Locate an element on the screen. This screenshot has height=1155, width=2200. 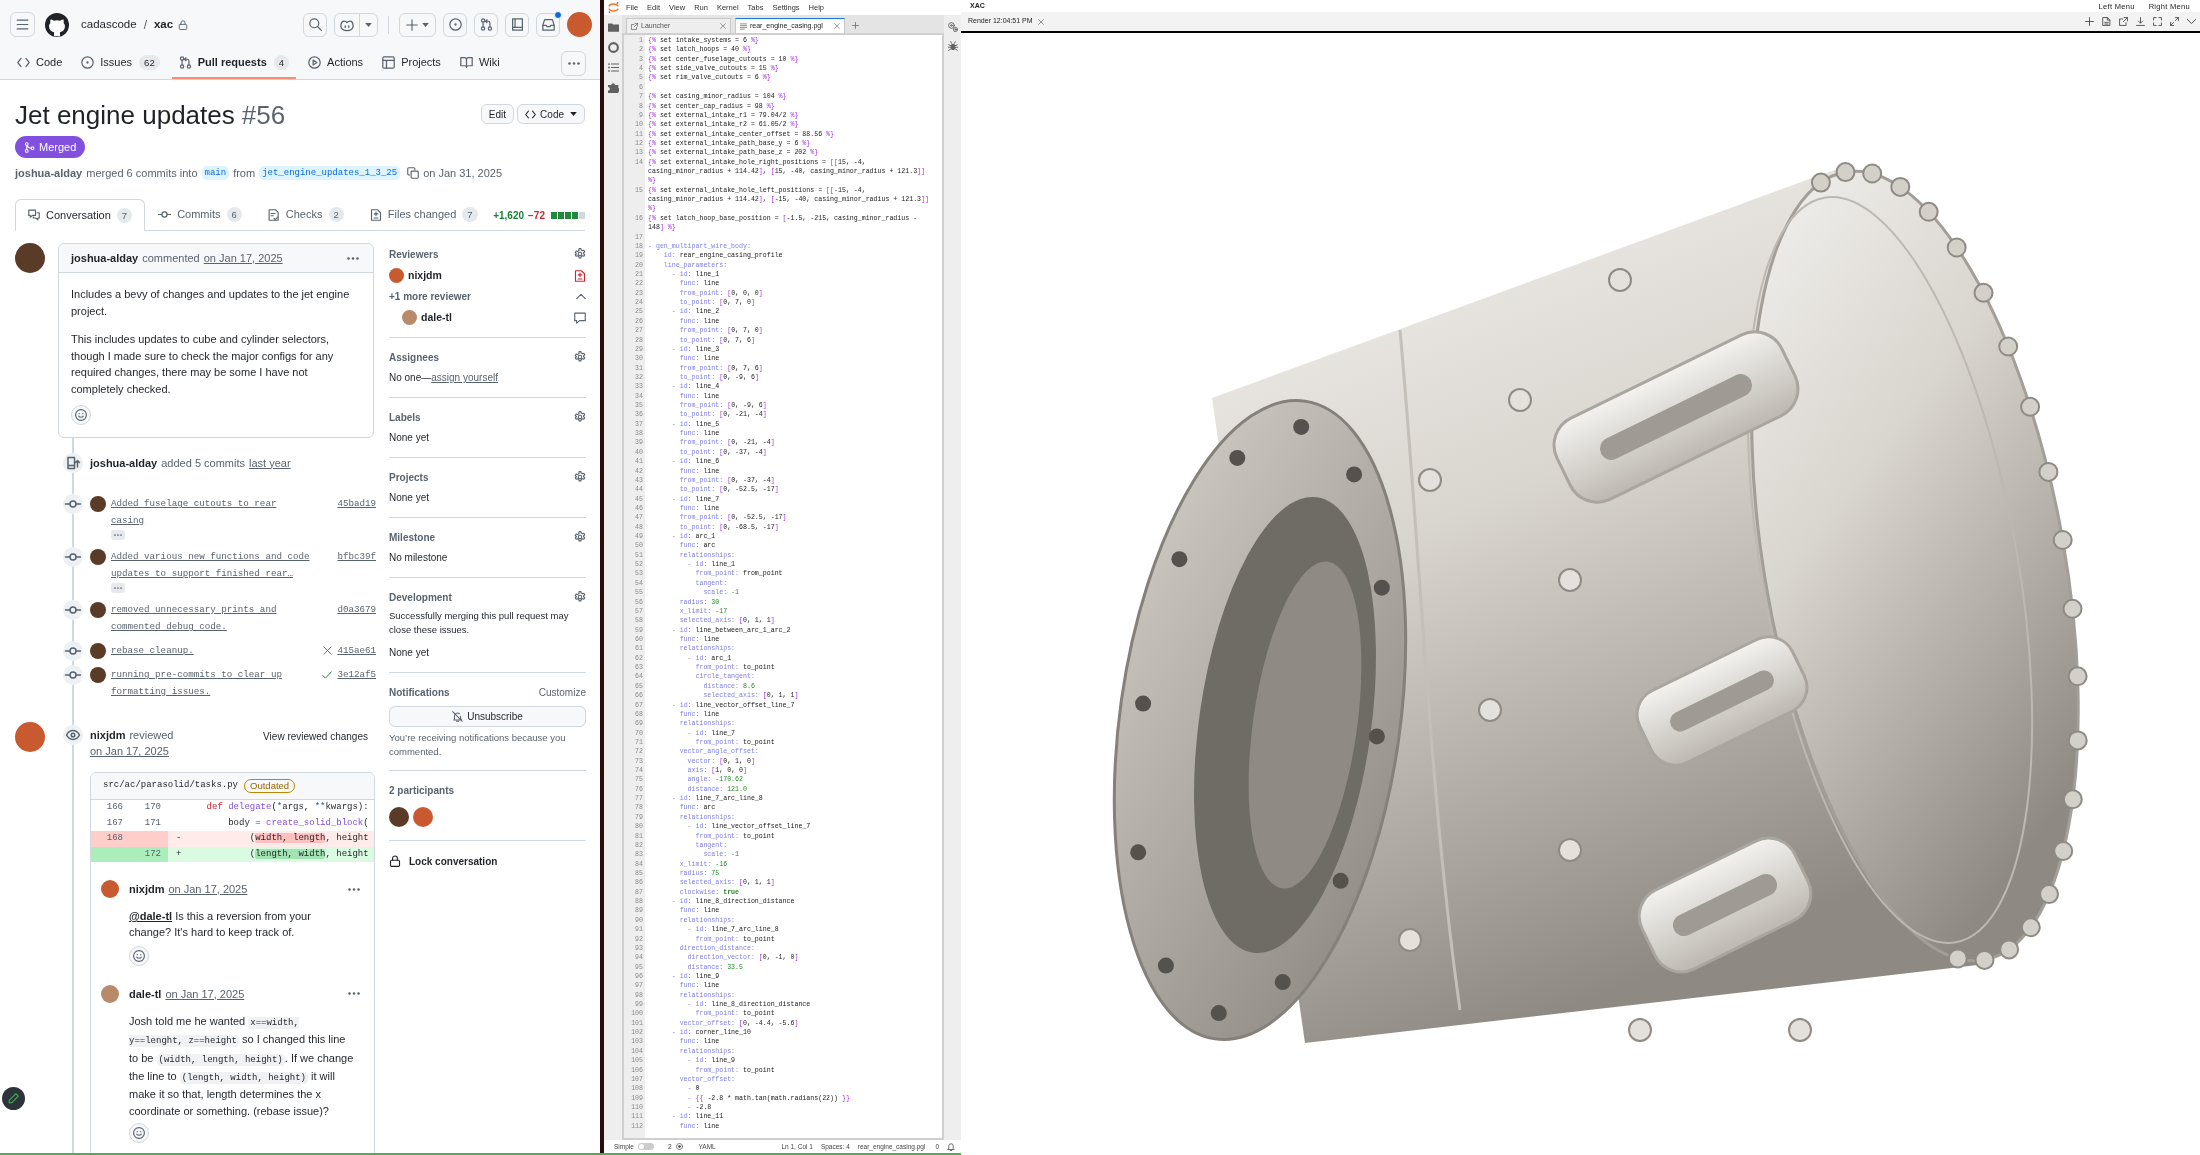
repo-link: xac is located at coordinates (163, 25).